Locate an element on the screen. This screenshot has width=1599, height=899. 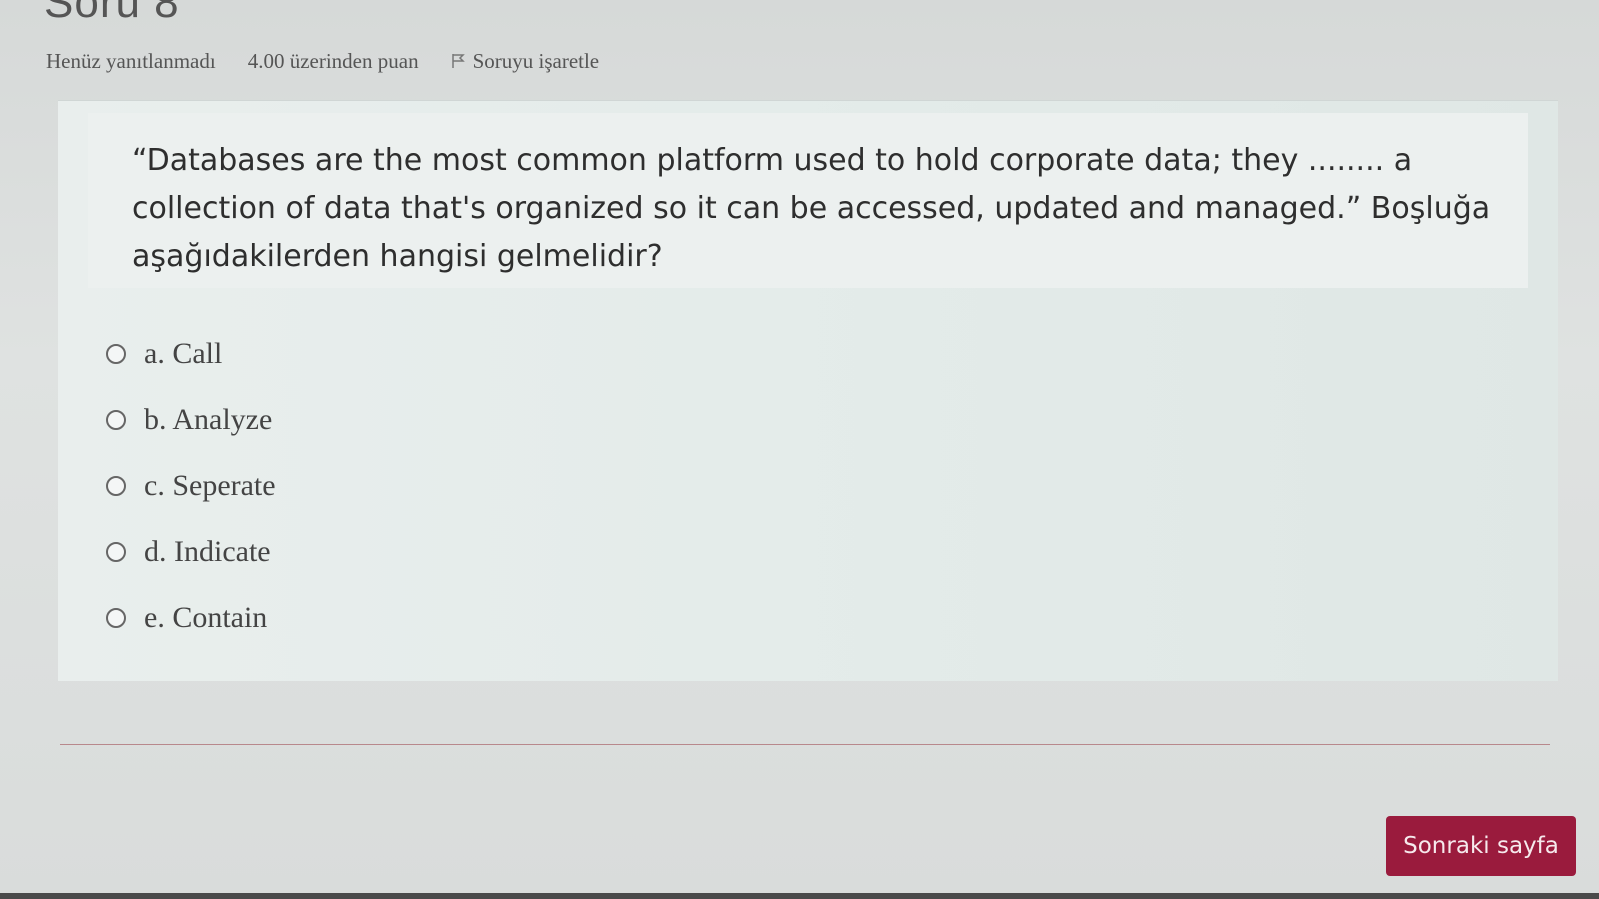
answer-label: d. Indicate is located at coordinates (207, 552).